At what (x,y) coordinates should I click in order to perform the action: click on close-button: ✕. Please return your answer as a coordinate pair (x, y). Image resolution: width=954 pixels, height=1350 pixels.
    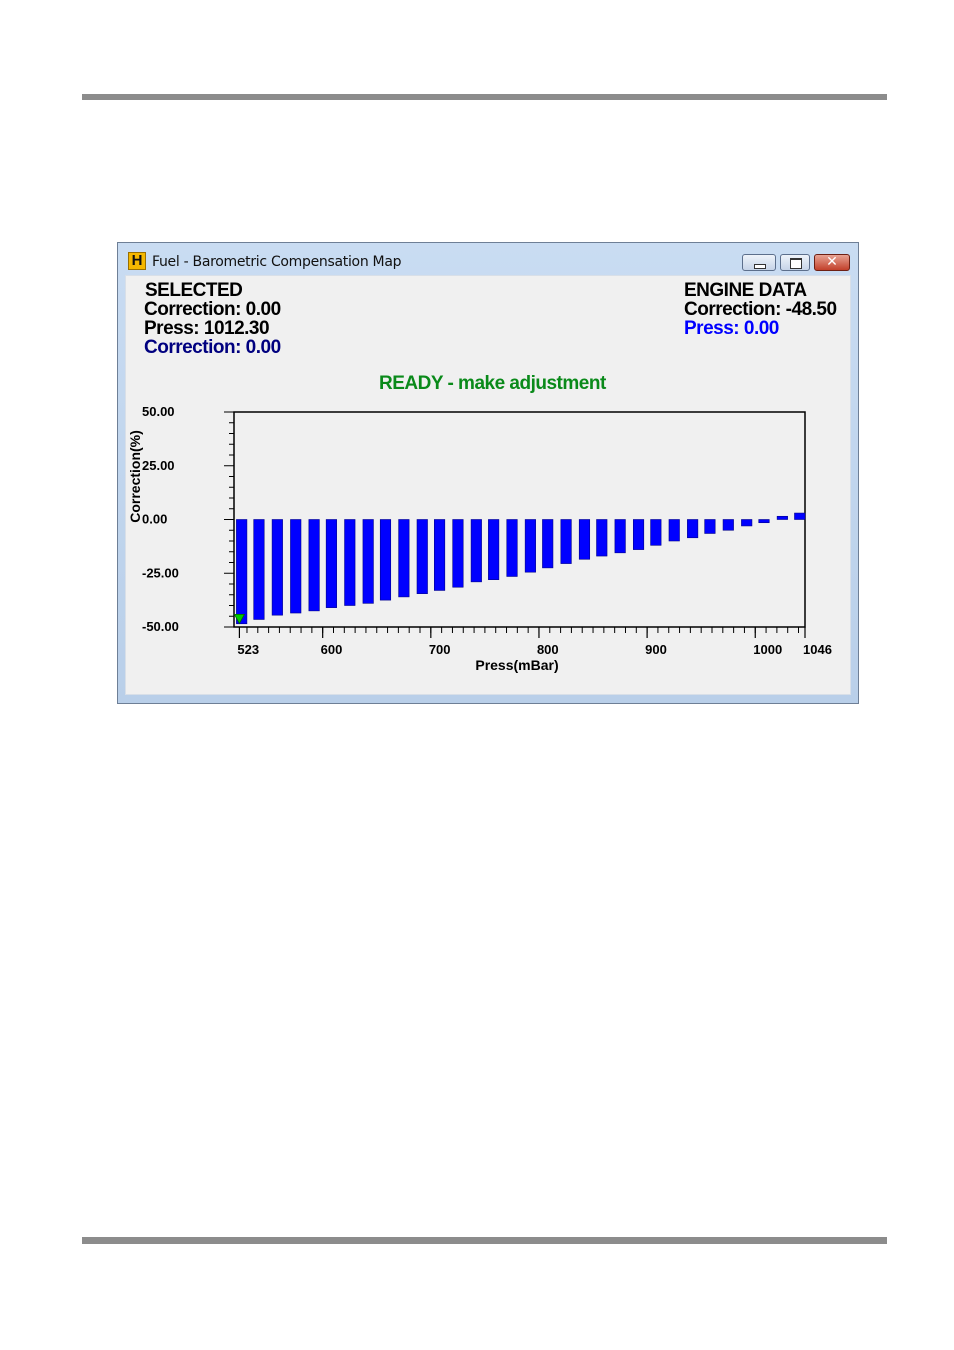
    Looking at the image, I should click on (832, 262).